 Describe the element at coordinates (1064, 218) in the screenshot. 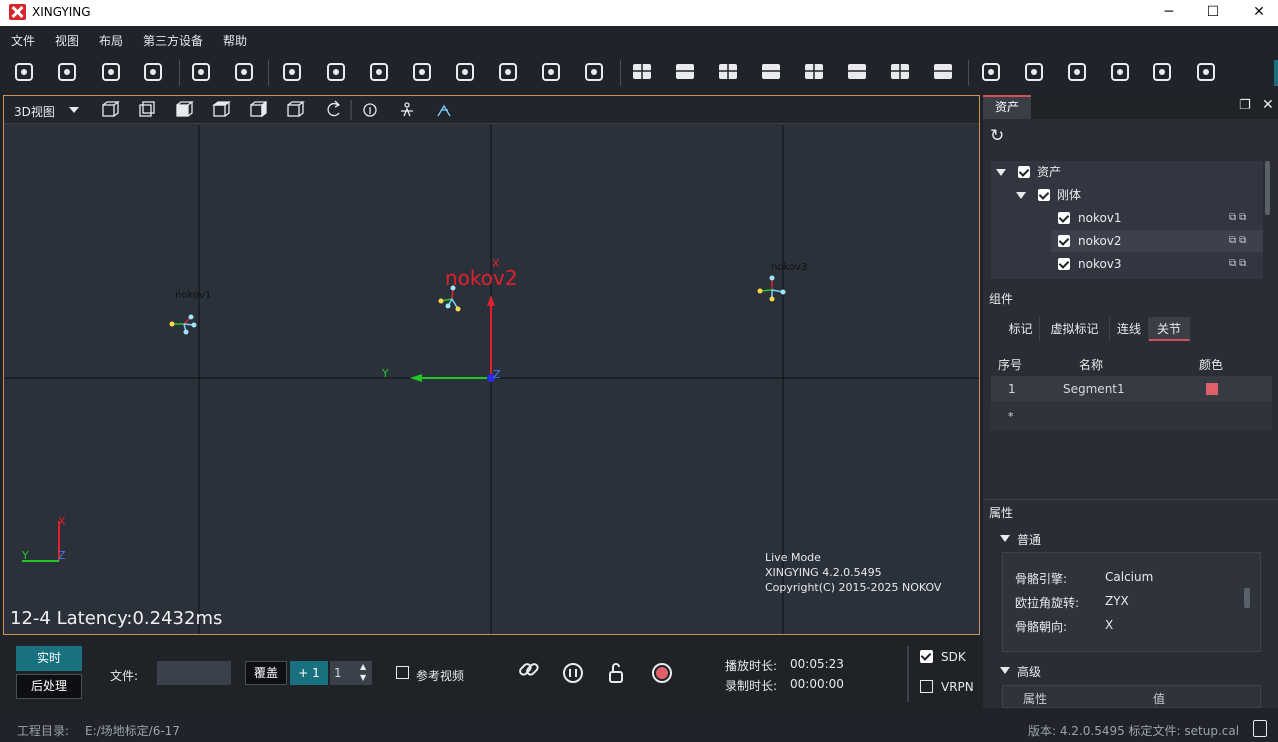

I see `checkbox-nokov1` at that location.